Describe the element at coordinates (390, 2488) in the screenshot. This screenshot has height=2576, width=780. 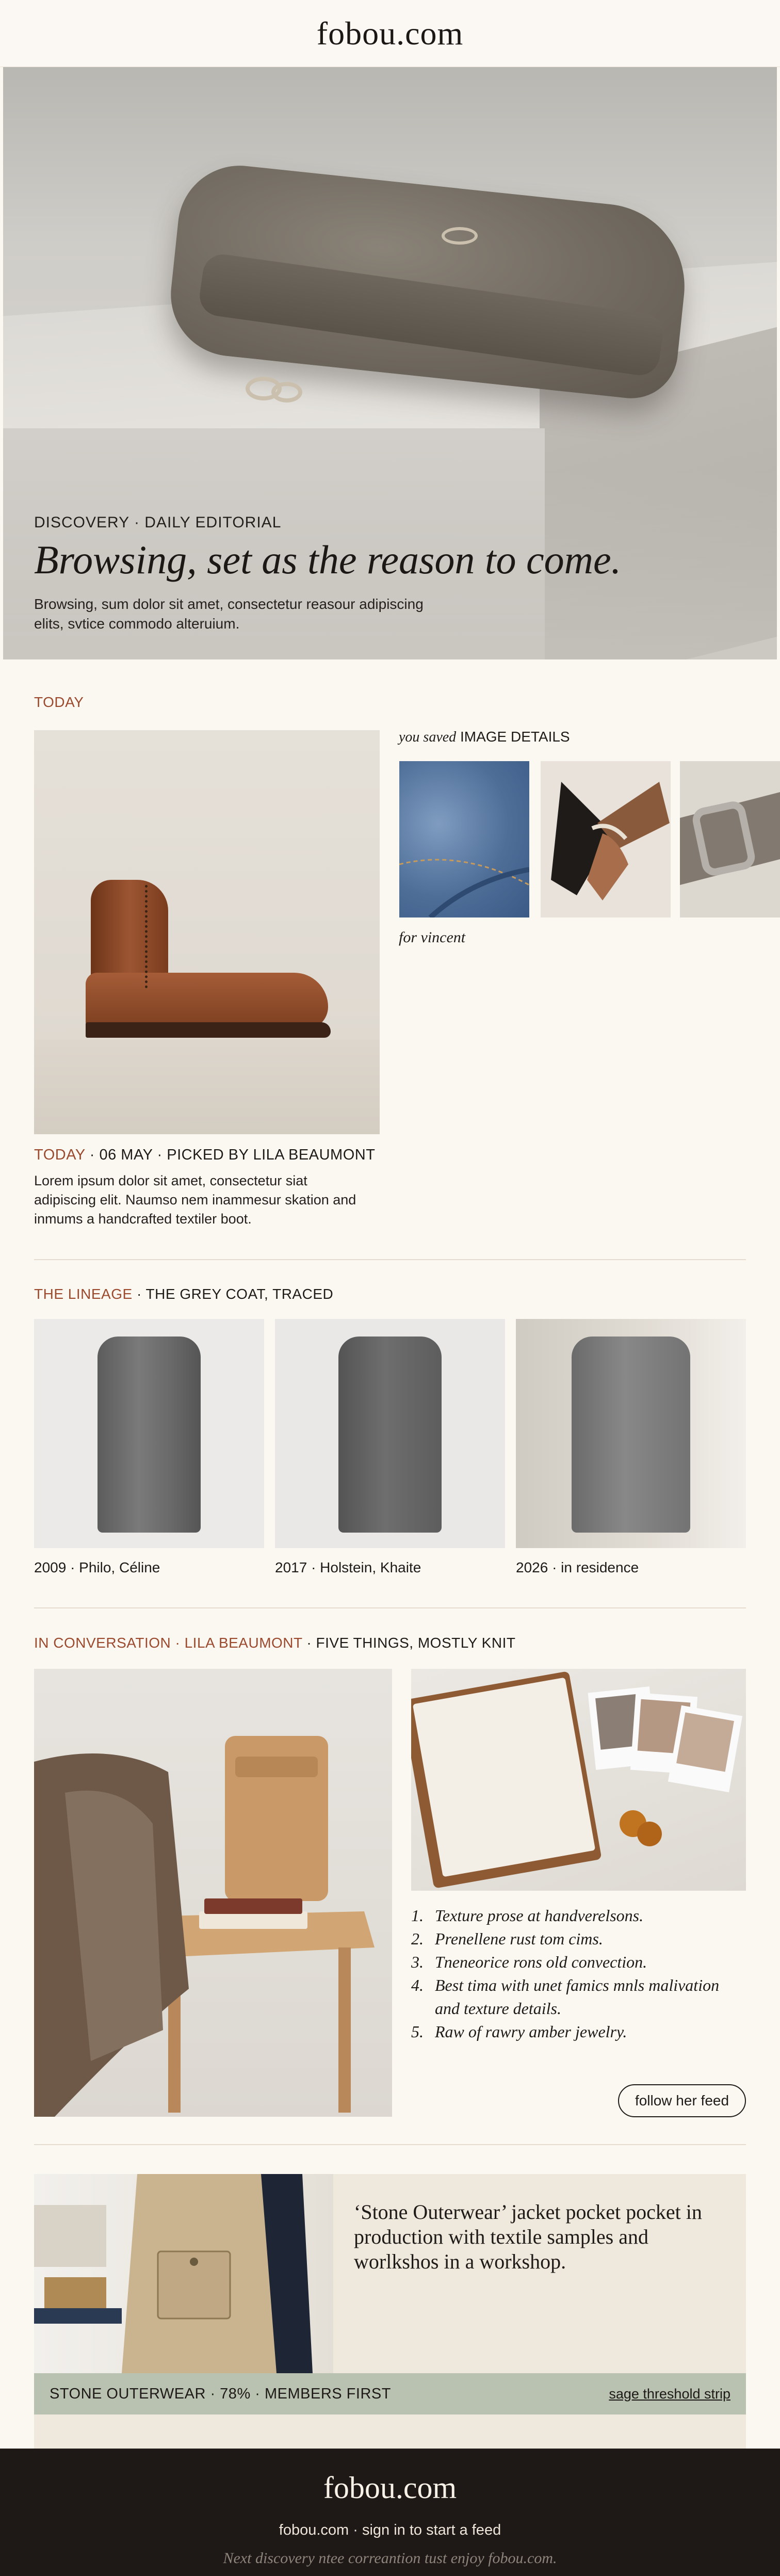
I see `footer-logo: fobou.com` at that location.